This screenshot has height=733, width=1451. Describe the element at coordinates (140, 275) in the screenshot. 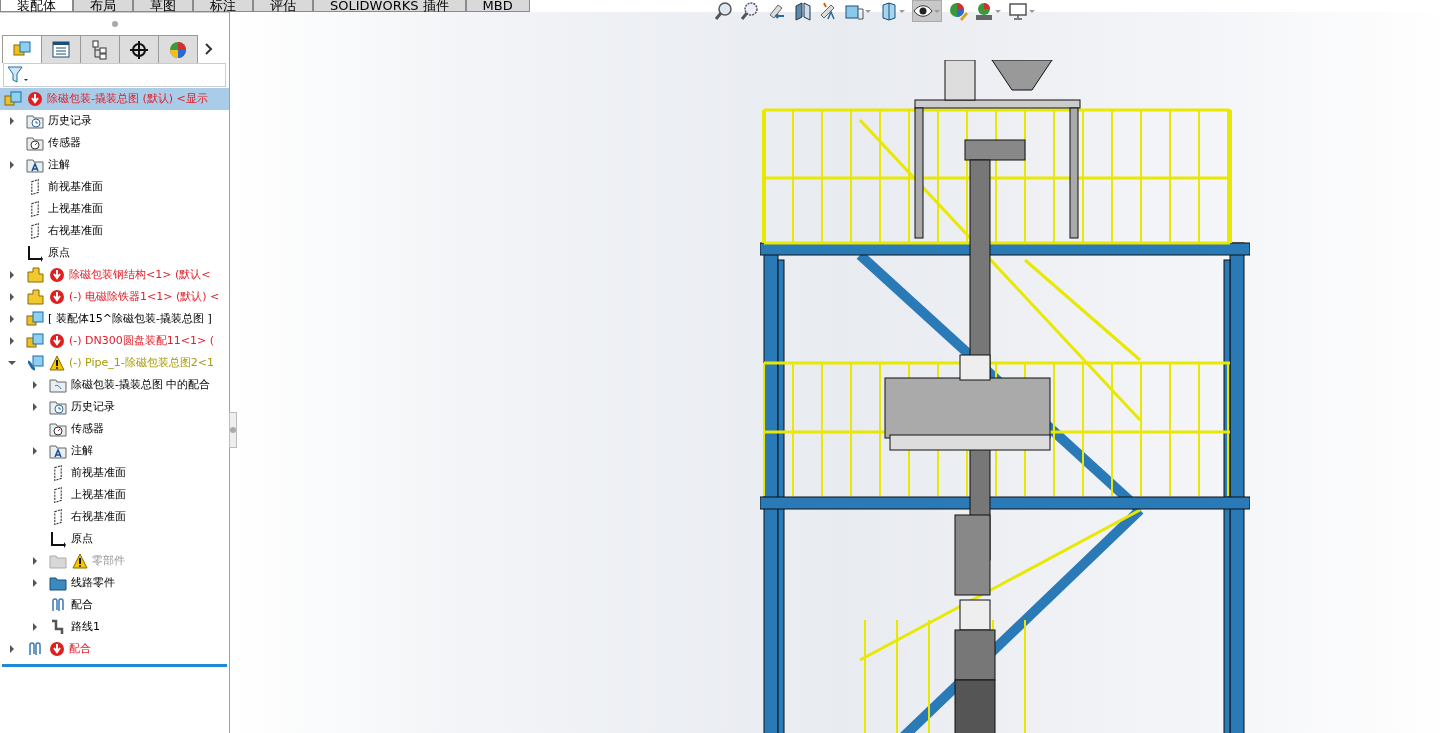

I see `tree-item: 除磁包装钢结构<1> (默认<` at that location.